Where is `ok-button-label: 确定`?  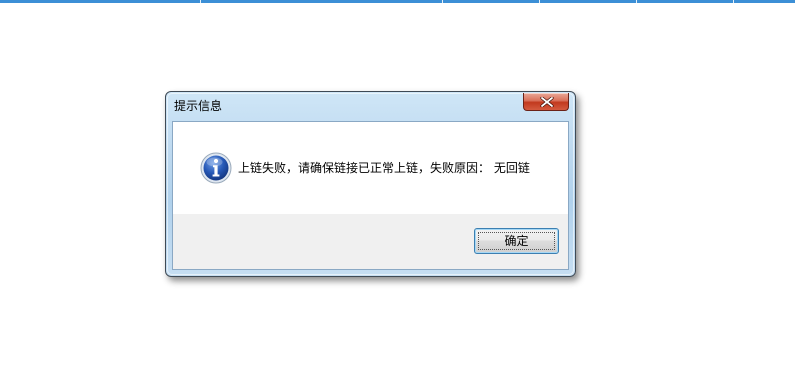
ok-button-label: 确定 is located at coordinates (516, 241).